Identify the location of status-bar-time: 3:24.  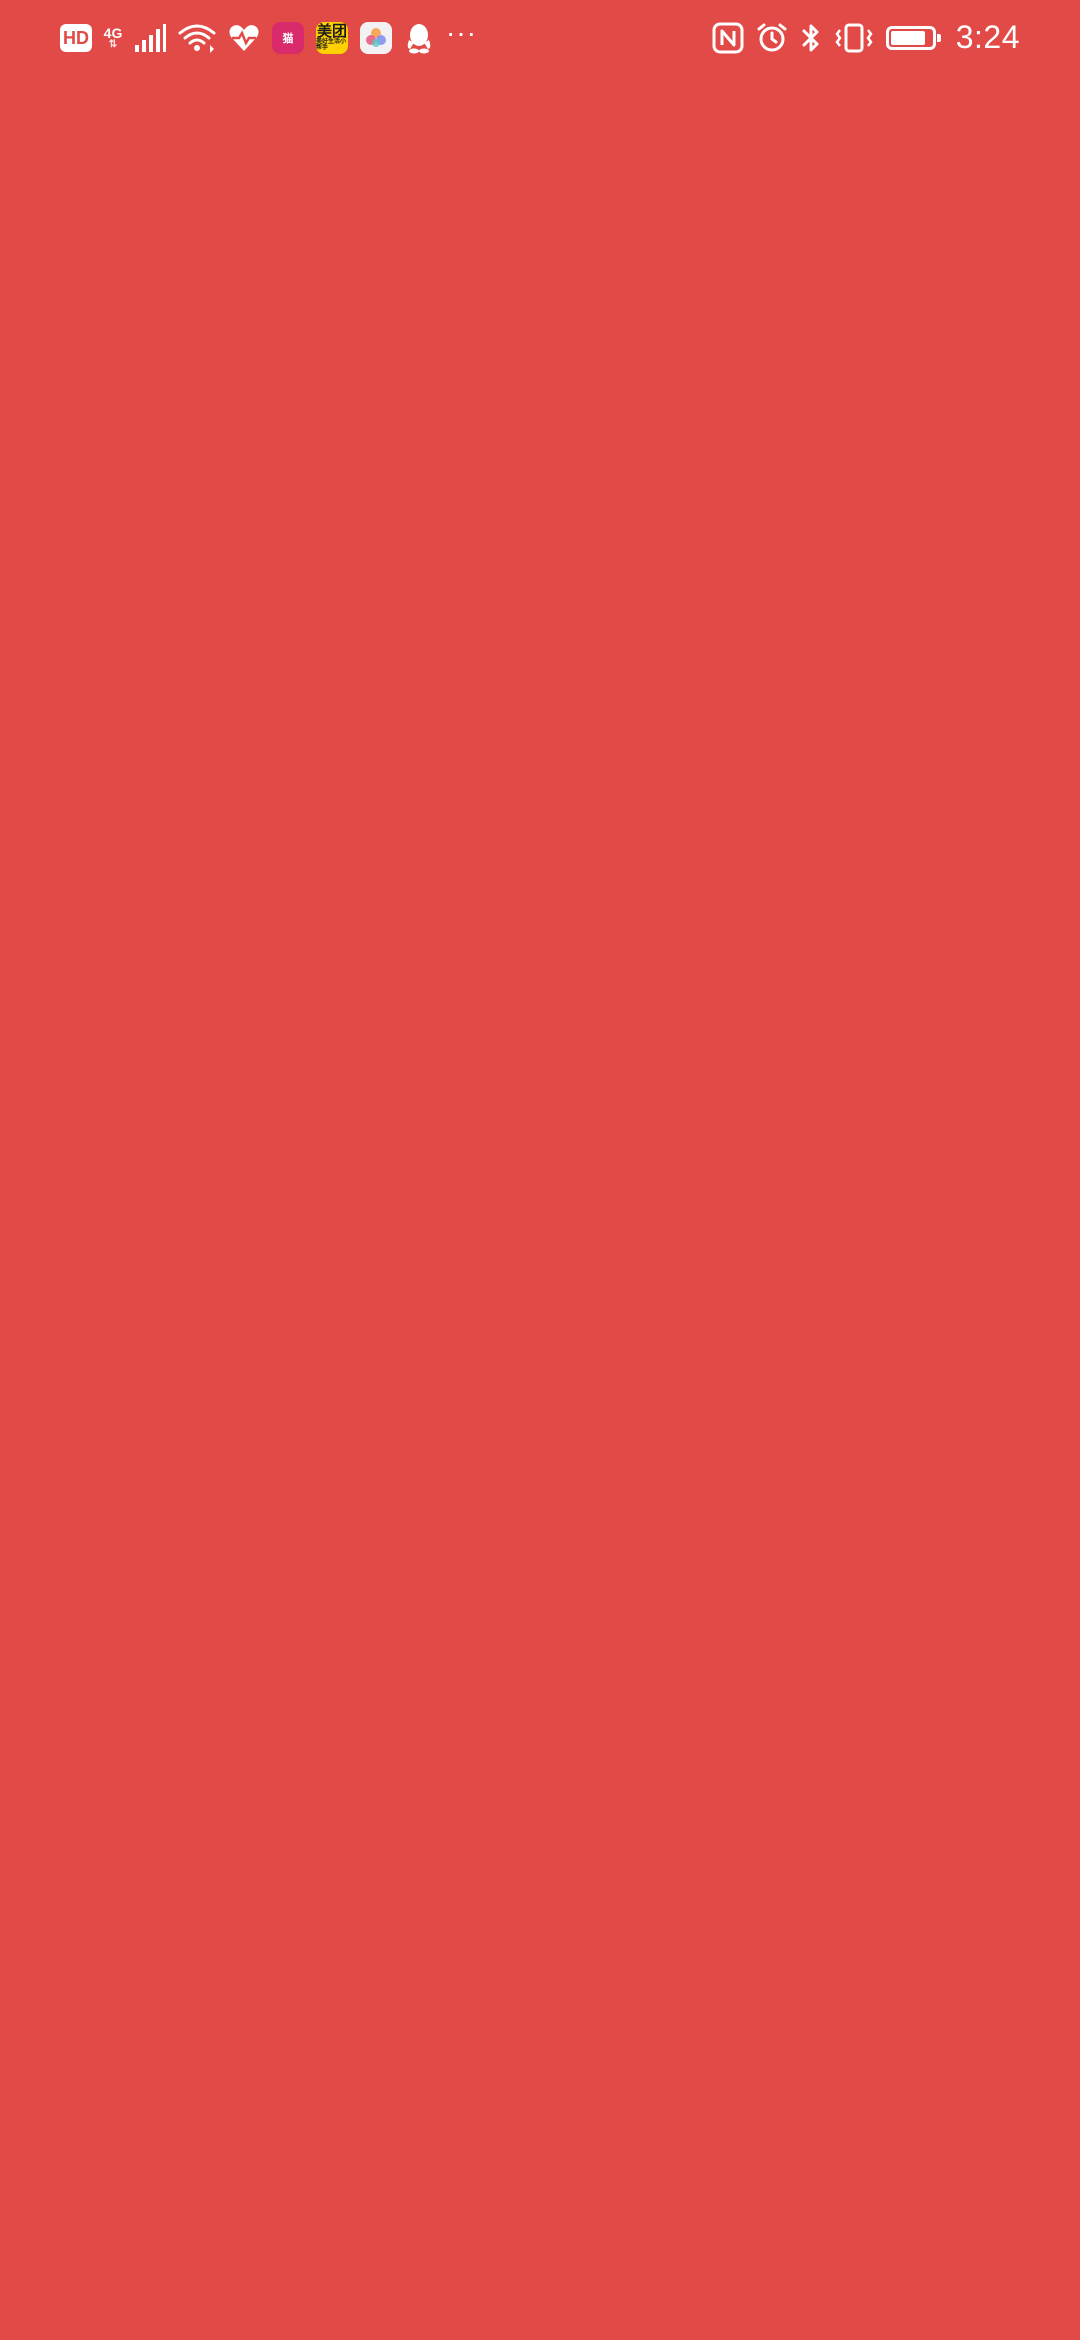
(987, 37).